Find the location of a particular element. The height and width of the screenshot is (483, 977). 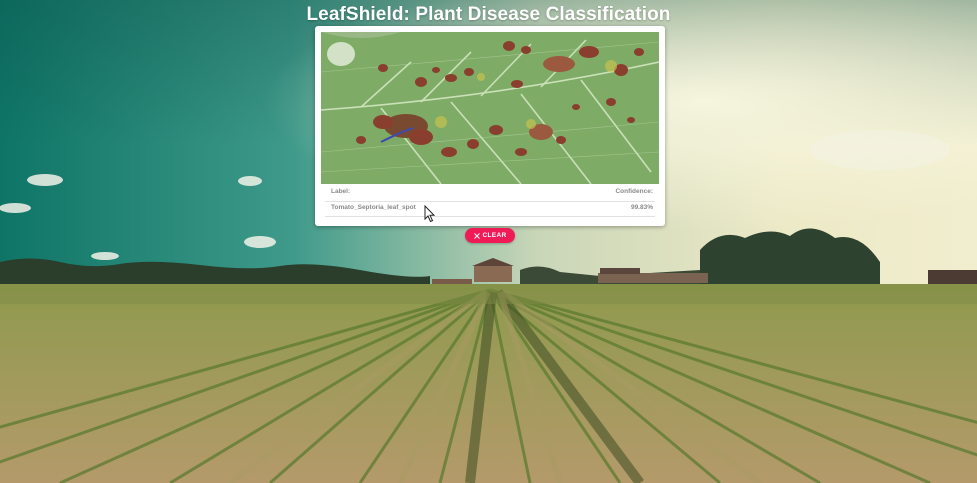

clear-button-label: CLEAR is located at coordinates (494, 235).